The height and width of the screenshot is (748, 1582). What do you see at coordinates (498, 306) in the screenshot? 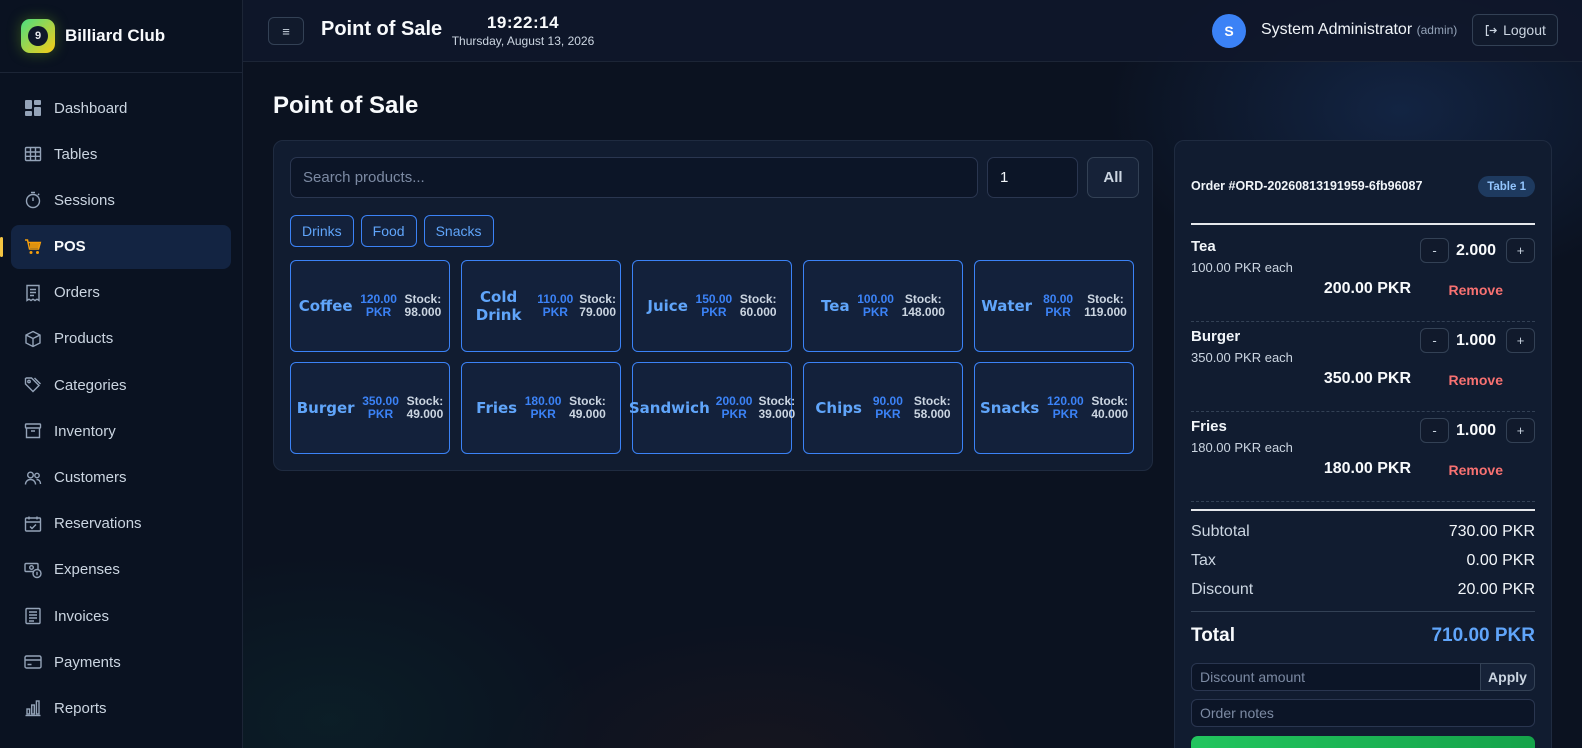
I see `product-name: Cold Drink` at bounding box center [498, 306].